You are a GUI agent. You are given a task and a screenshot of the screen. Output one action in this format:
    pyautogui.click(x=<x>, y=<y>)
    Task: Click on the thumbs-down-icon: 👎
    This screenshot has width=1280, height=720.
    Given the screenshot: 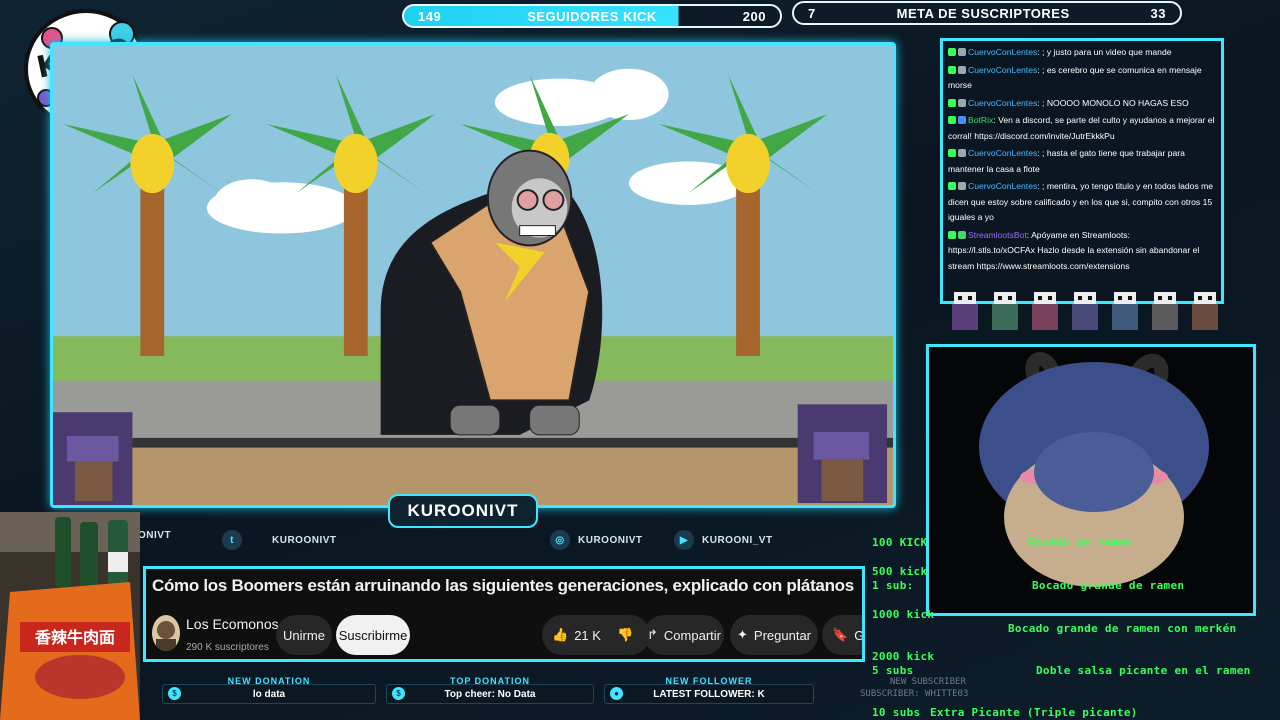 What is the action you would take?
    pyautogui.click(x=625, y=635)
    